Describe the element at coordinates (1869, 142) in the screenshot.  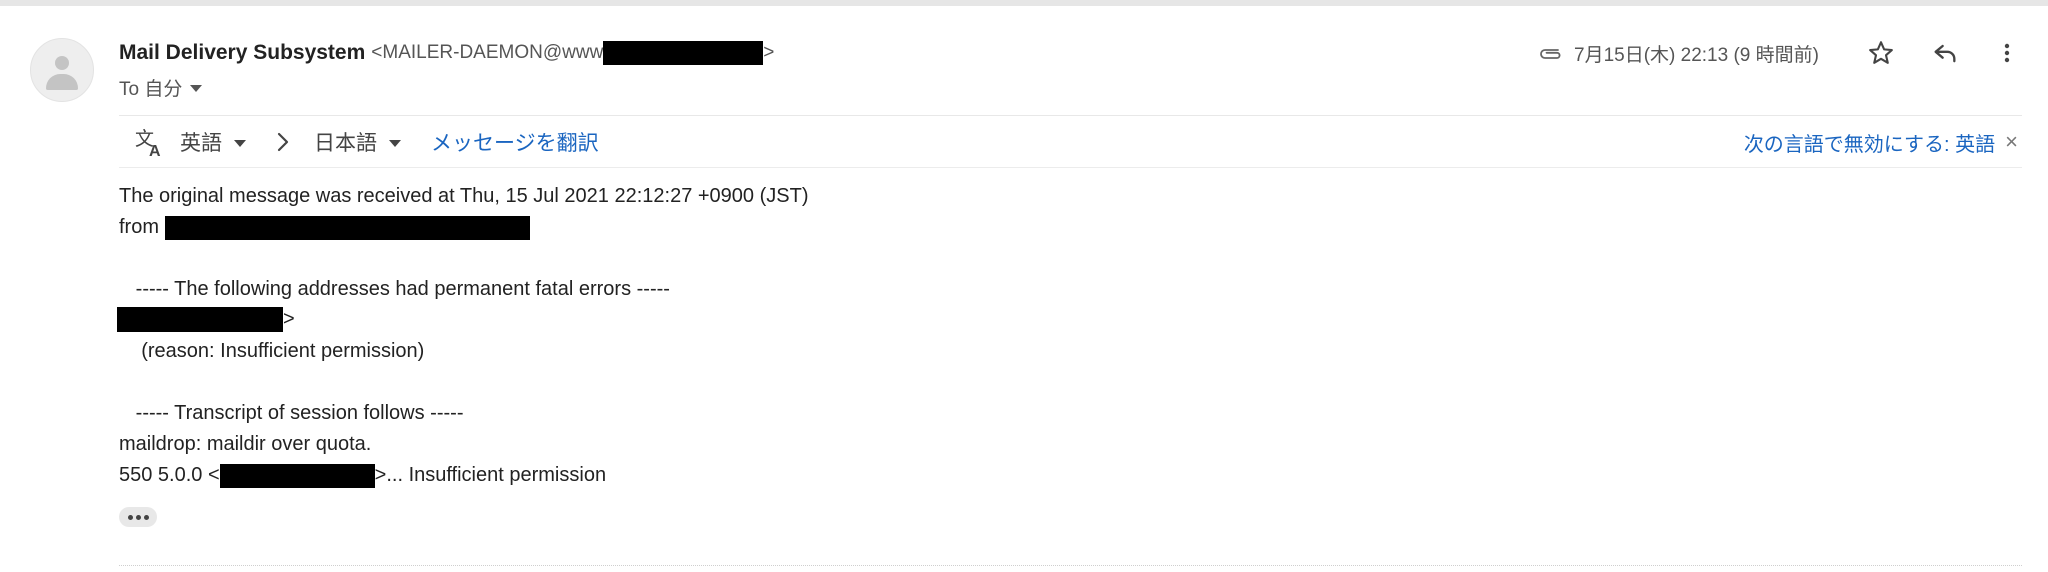
I see `disable-translation-link: 次の言語で無効にする: 英語` at that location.